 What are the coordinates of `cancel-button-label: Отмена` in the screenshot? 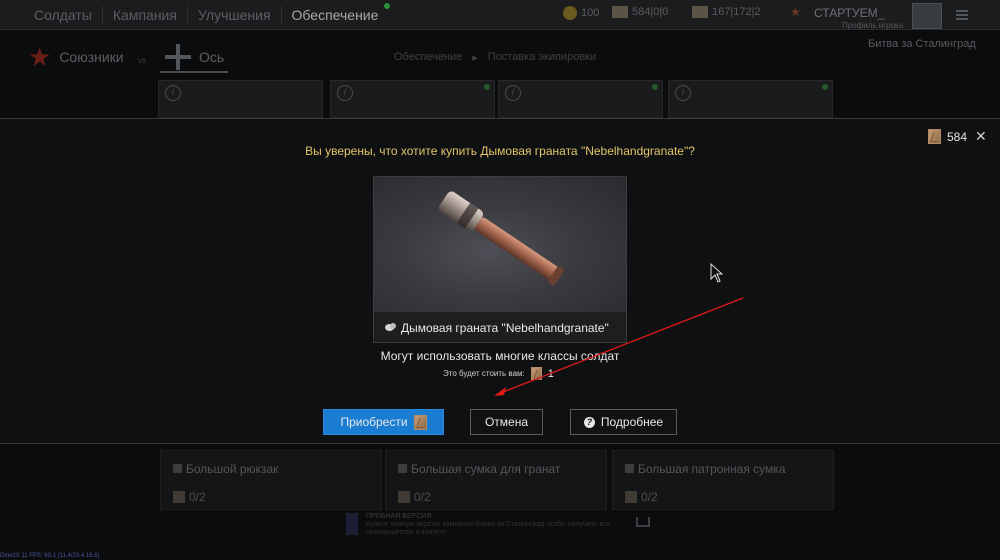 It's located at (506, 422).